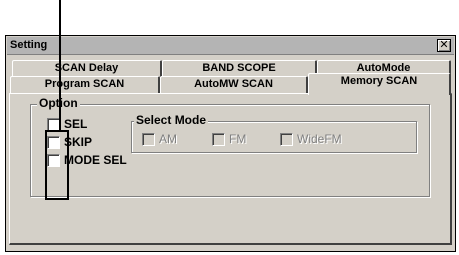  I want to click on am-checkbox, so click(148, 139).